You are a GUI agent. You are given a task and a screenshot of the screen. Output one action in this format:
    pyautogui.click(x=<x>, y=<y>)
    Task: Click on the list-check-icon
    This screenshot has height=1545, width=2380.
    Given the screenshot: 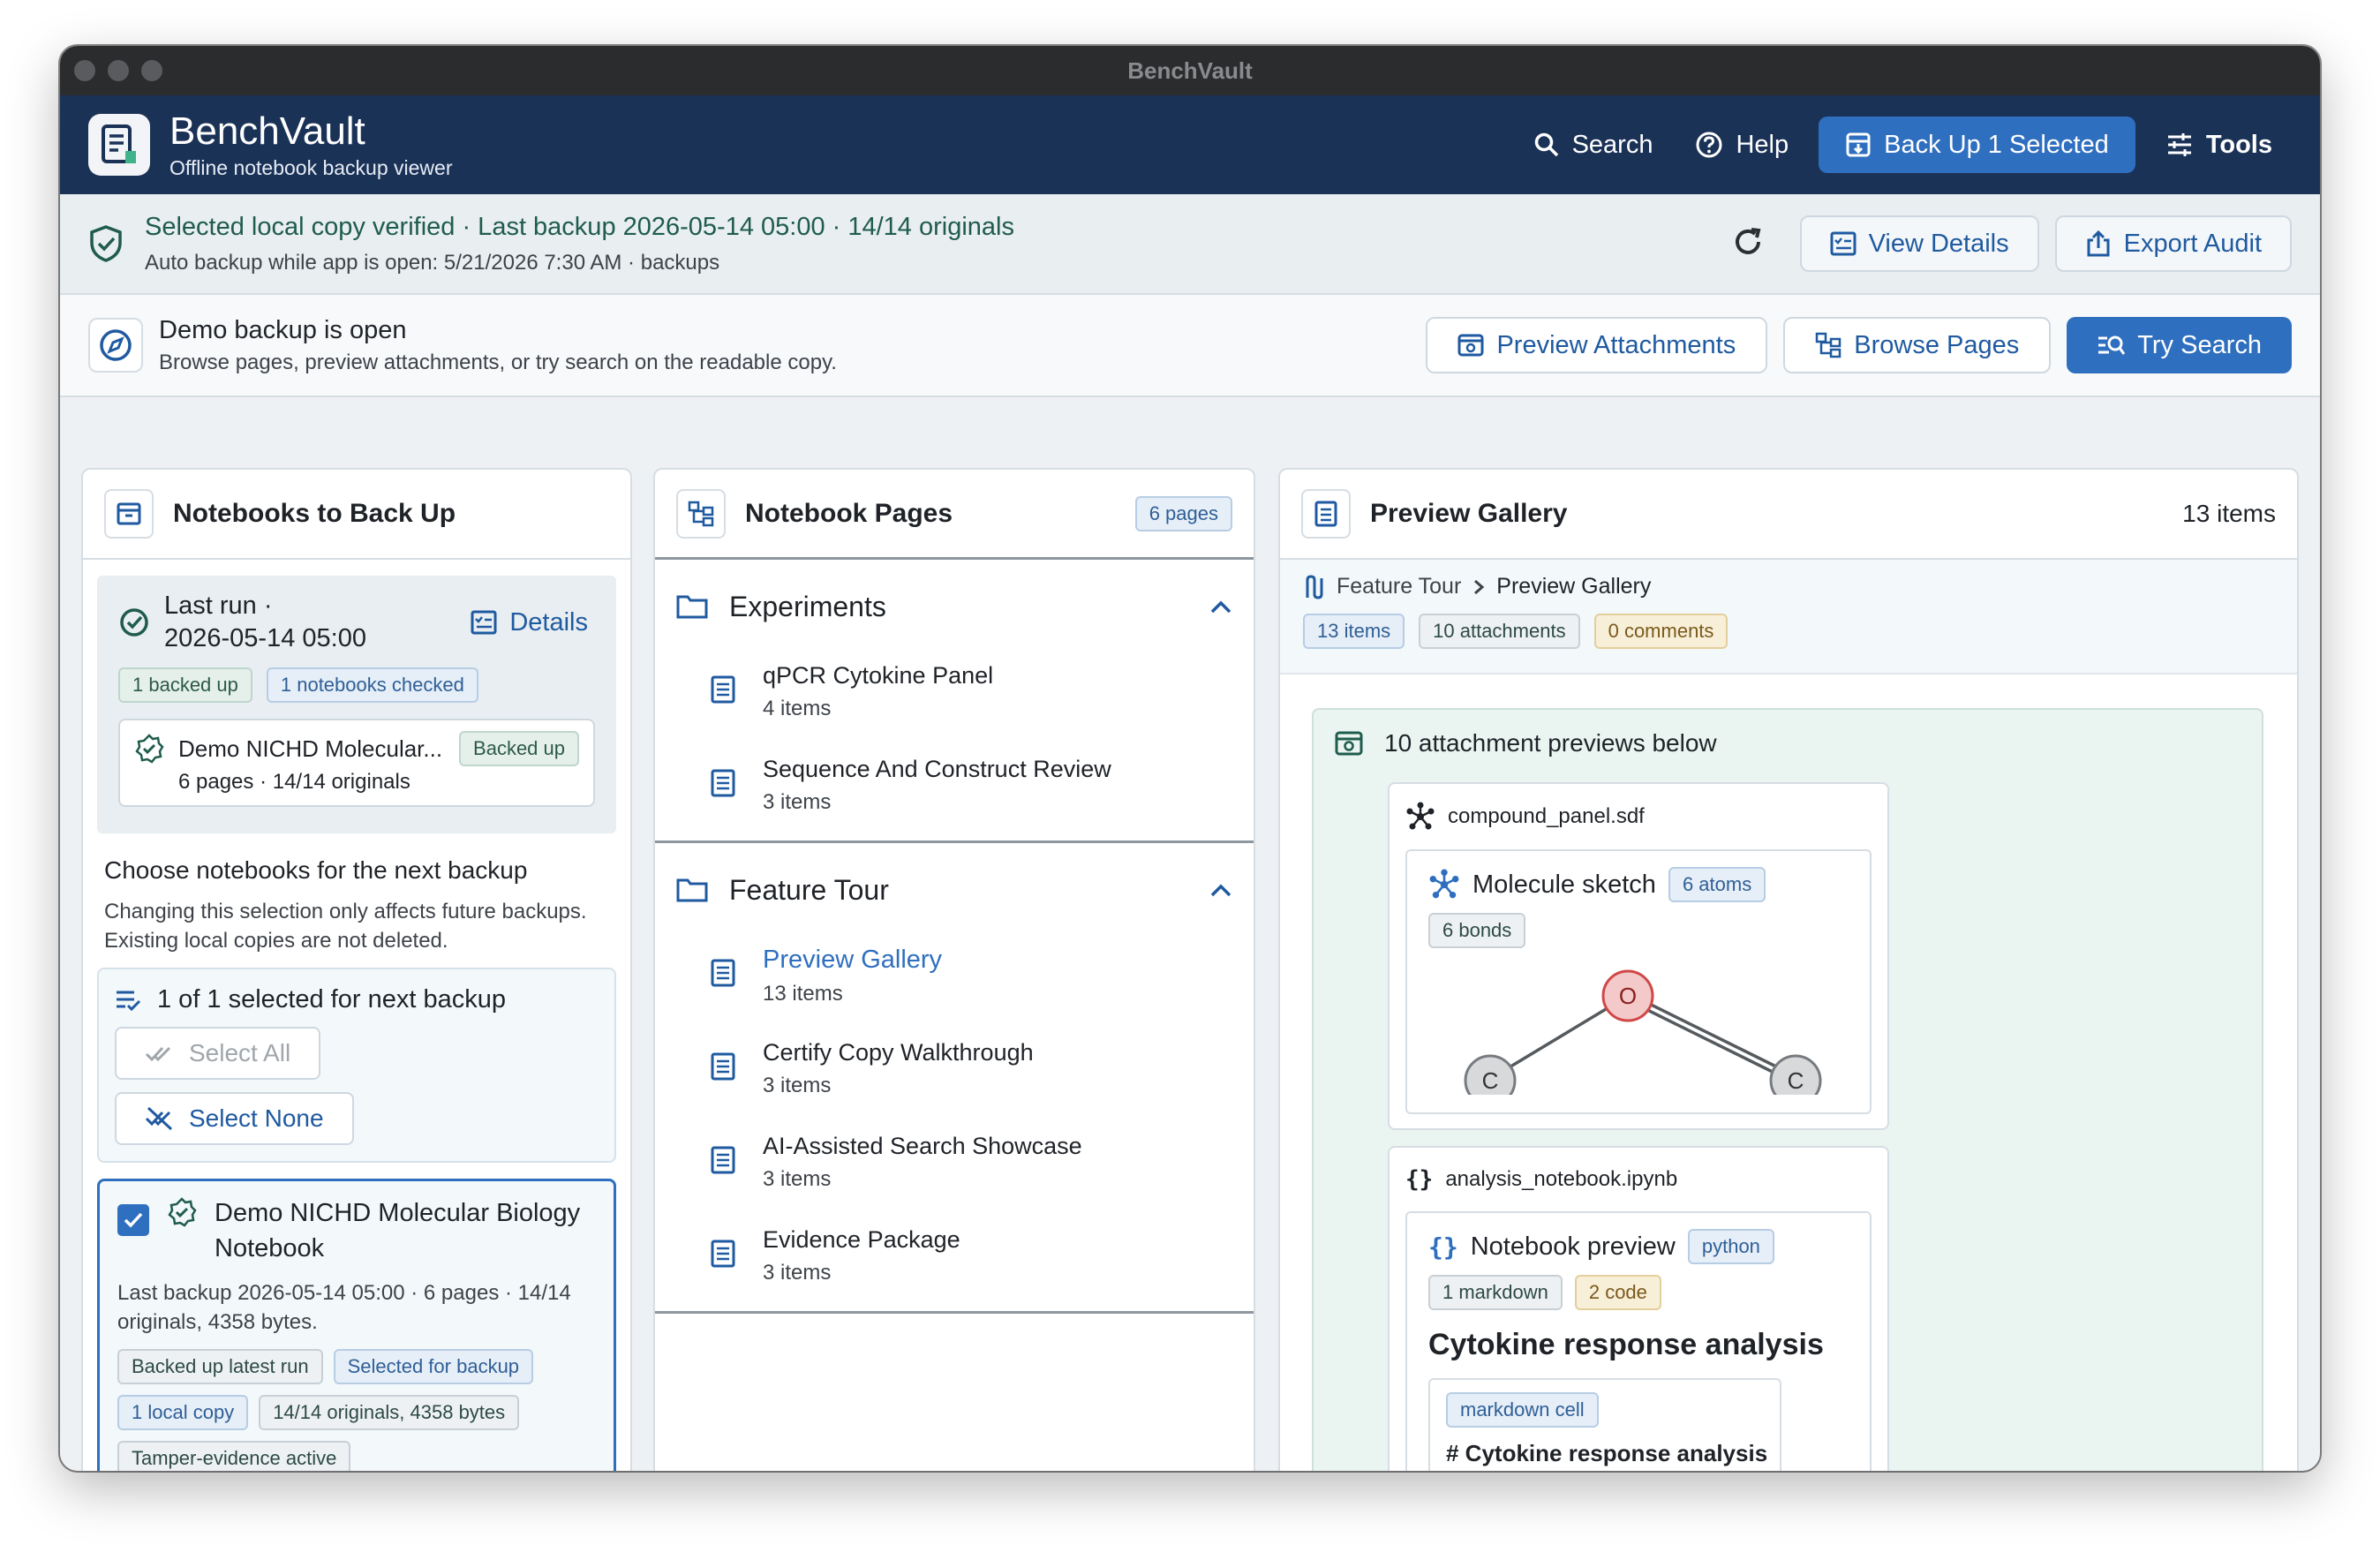 What is the action you would take?
    pyautogui.click(x=129, y=1001)
    